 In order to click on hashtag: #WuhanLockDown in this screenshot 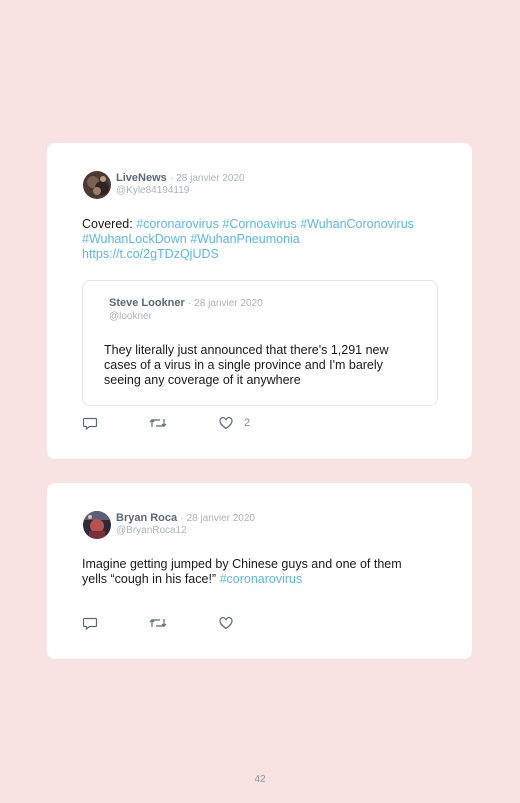, I will do `click(134, 239)`.